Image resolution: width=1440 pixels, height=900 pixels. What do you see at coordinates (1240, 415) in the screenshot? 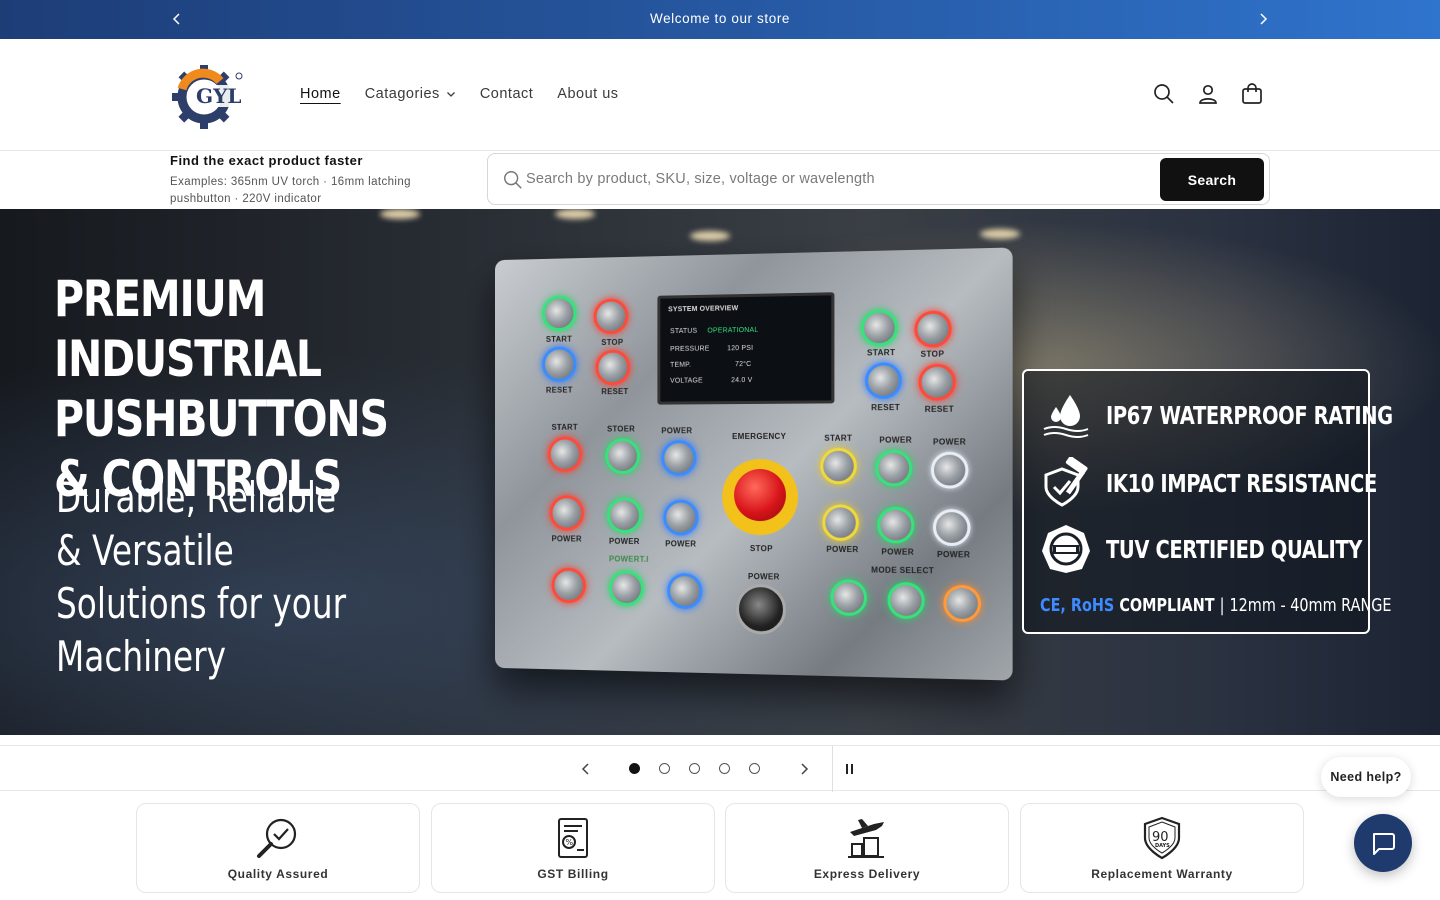
I see `feature-item: IP67 WATERPROOF RATING` at bounding box center [1240, 415].